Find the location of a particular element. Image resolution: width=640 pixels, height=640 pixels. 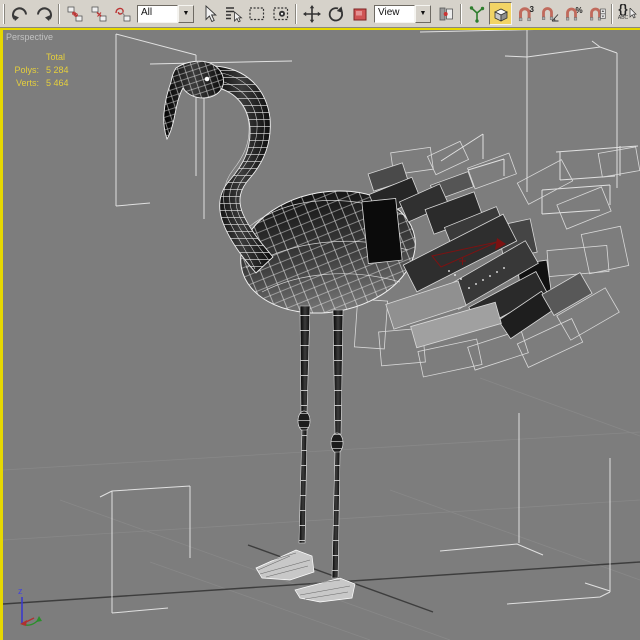

window-crossing-icon is located at coordinates (280, 13).